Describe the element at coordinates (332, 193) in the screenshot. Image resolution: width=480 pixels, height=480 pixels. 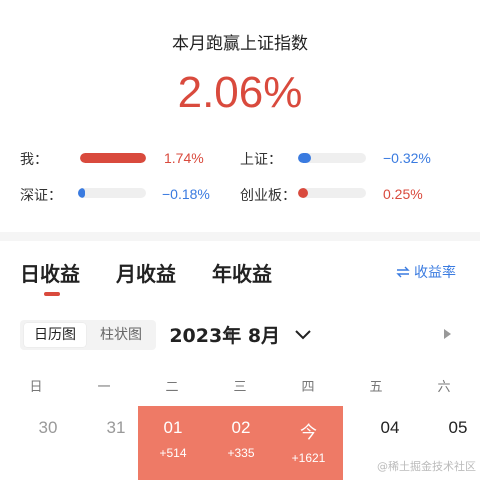
I see `comparison-bar-chinext` at that location.